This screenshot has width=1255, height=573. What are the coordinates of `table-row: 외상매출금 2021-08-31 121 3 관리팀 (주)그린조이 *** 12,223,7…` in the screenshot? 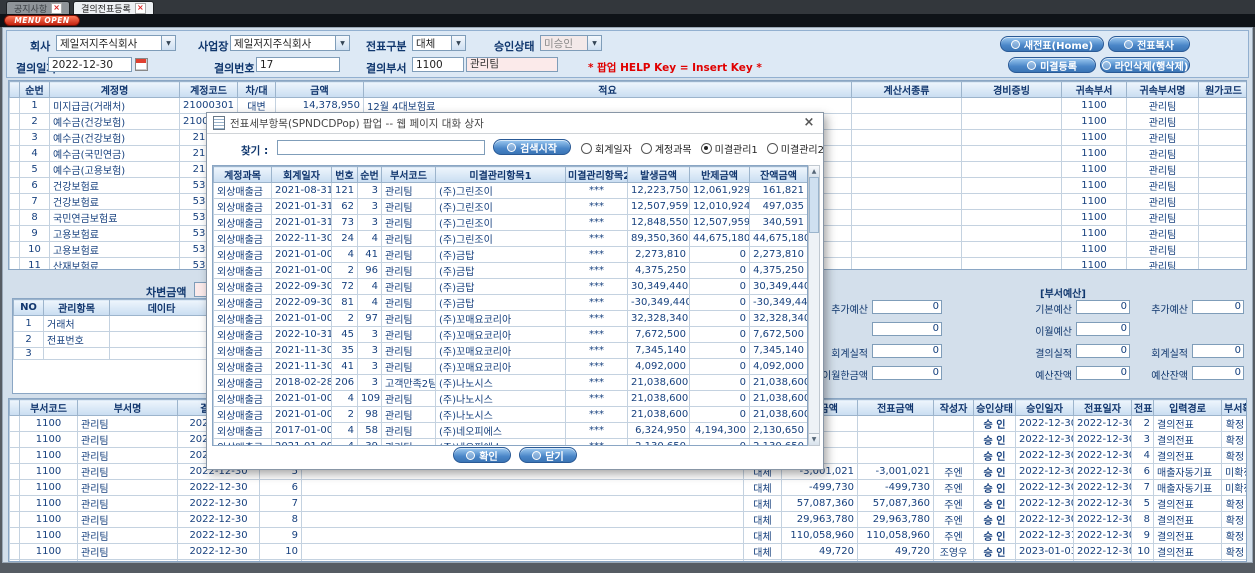 It's located at (510, 190).